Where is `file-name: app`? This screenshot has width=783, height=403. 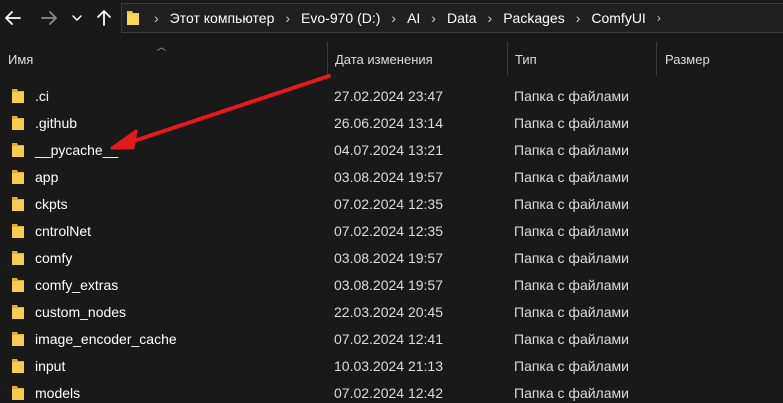 file-name: app is located at coordinates (47, 176).